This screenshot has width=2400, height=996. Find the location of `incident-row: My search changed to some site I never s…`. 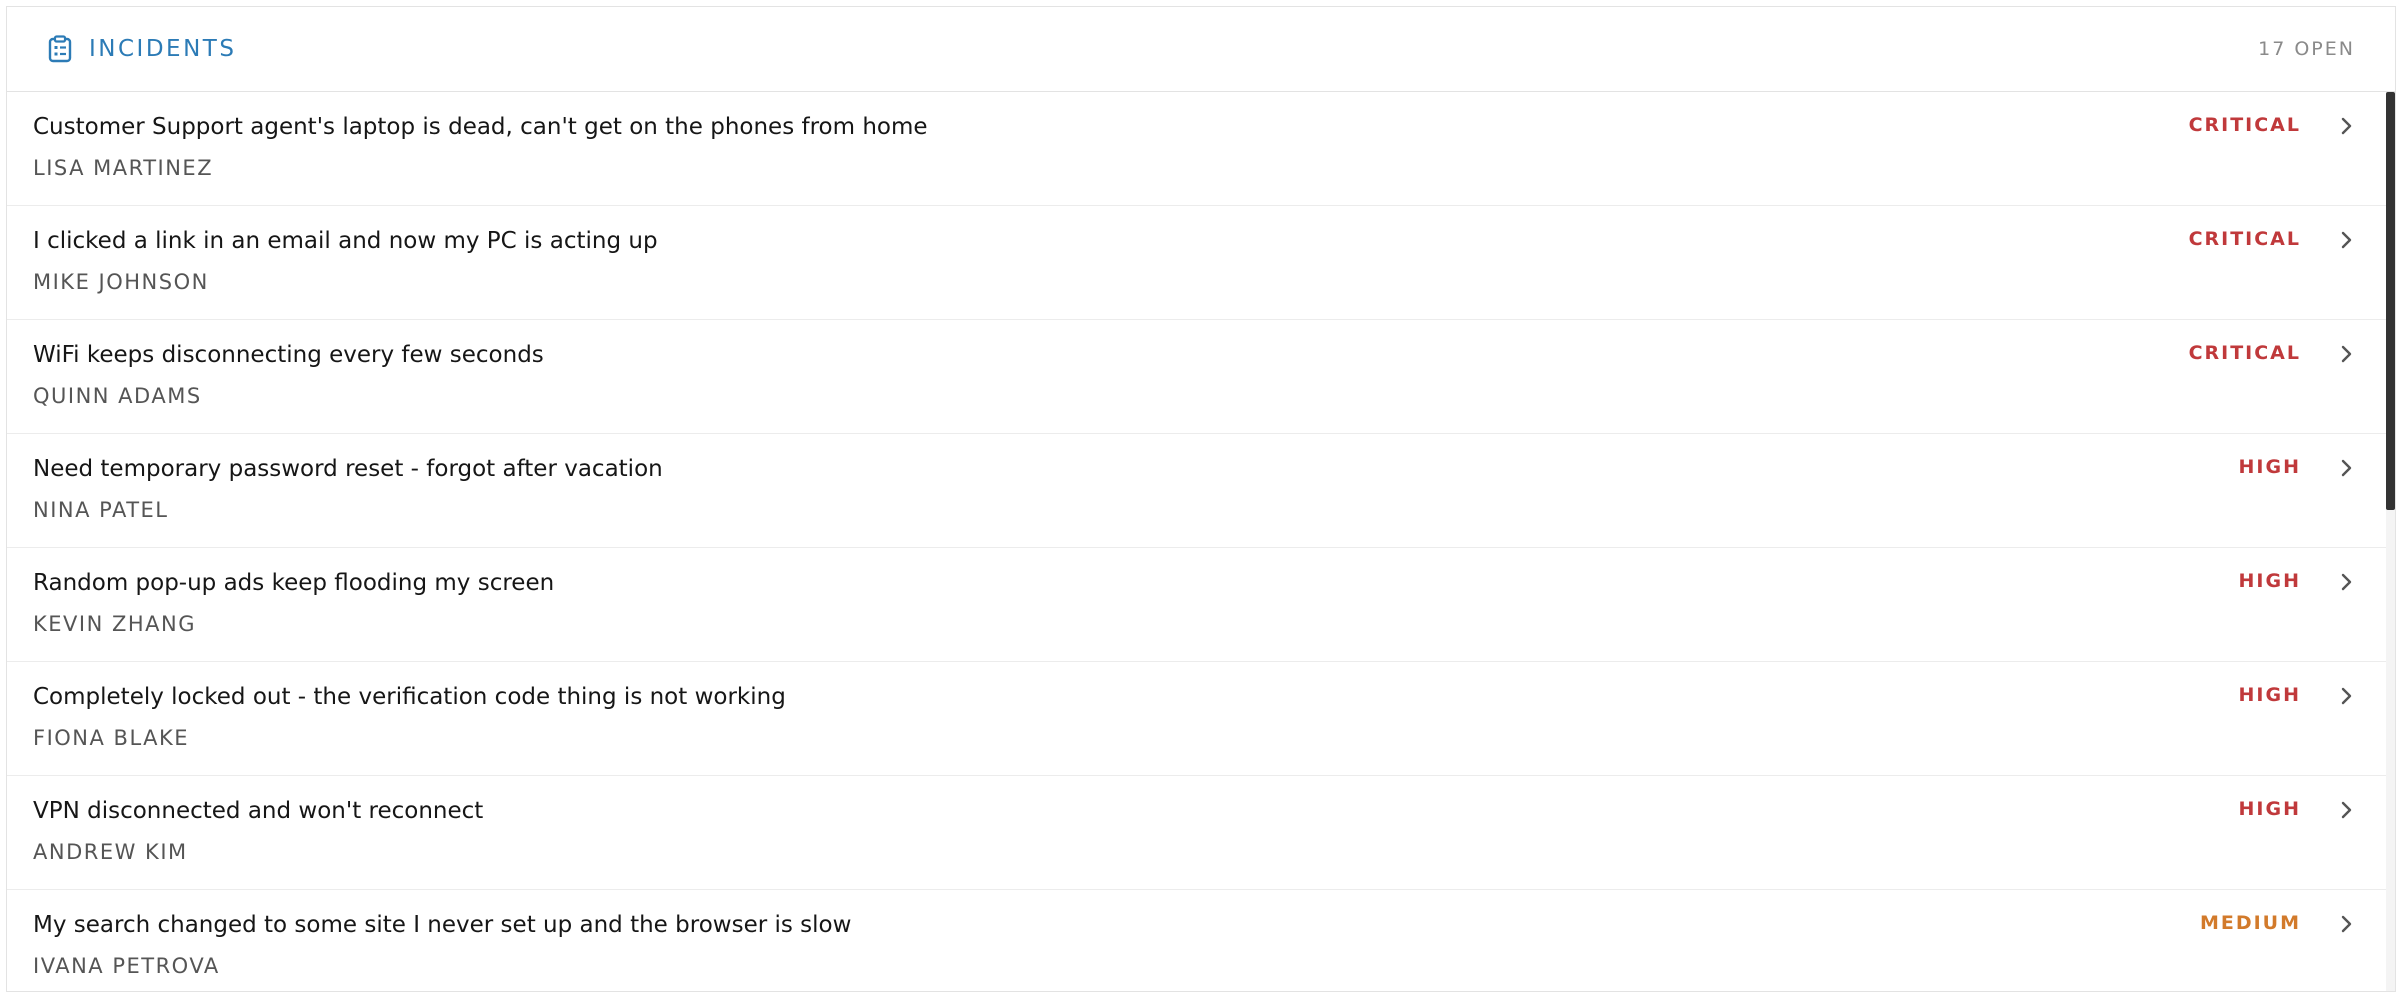

incident-row: My search changed to some site I never s… is located at coordinates (1201, 940).